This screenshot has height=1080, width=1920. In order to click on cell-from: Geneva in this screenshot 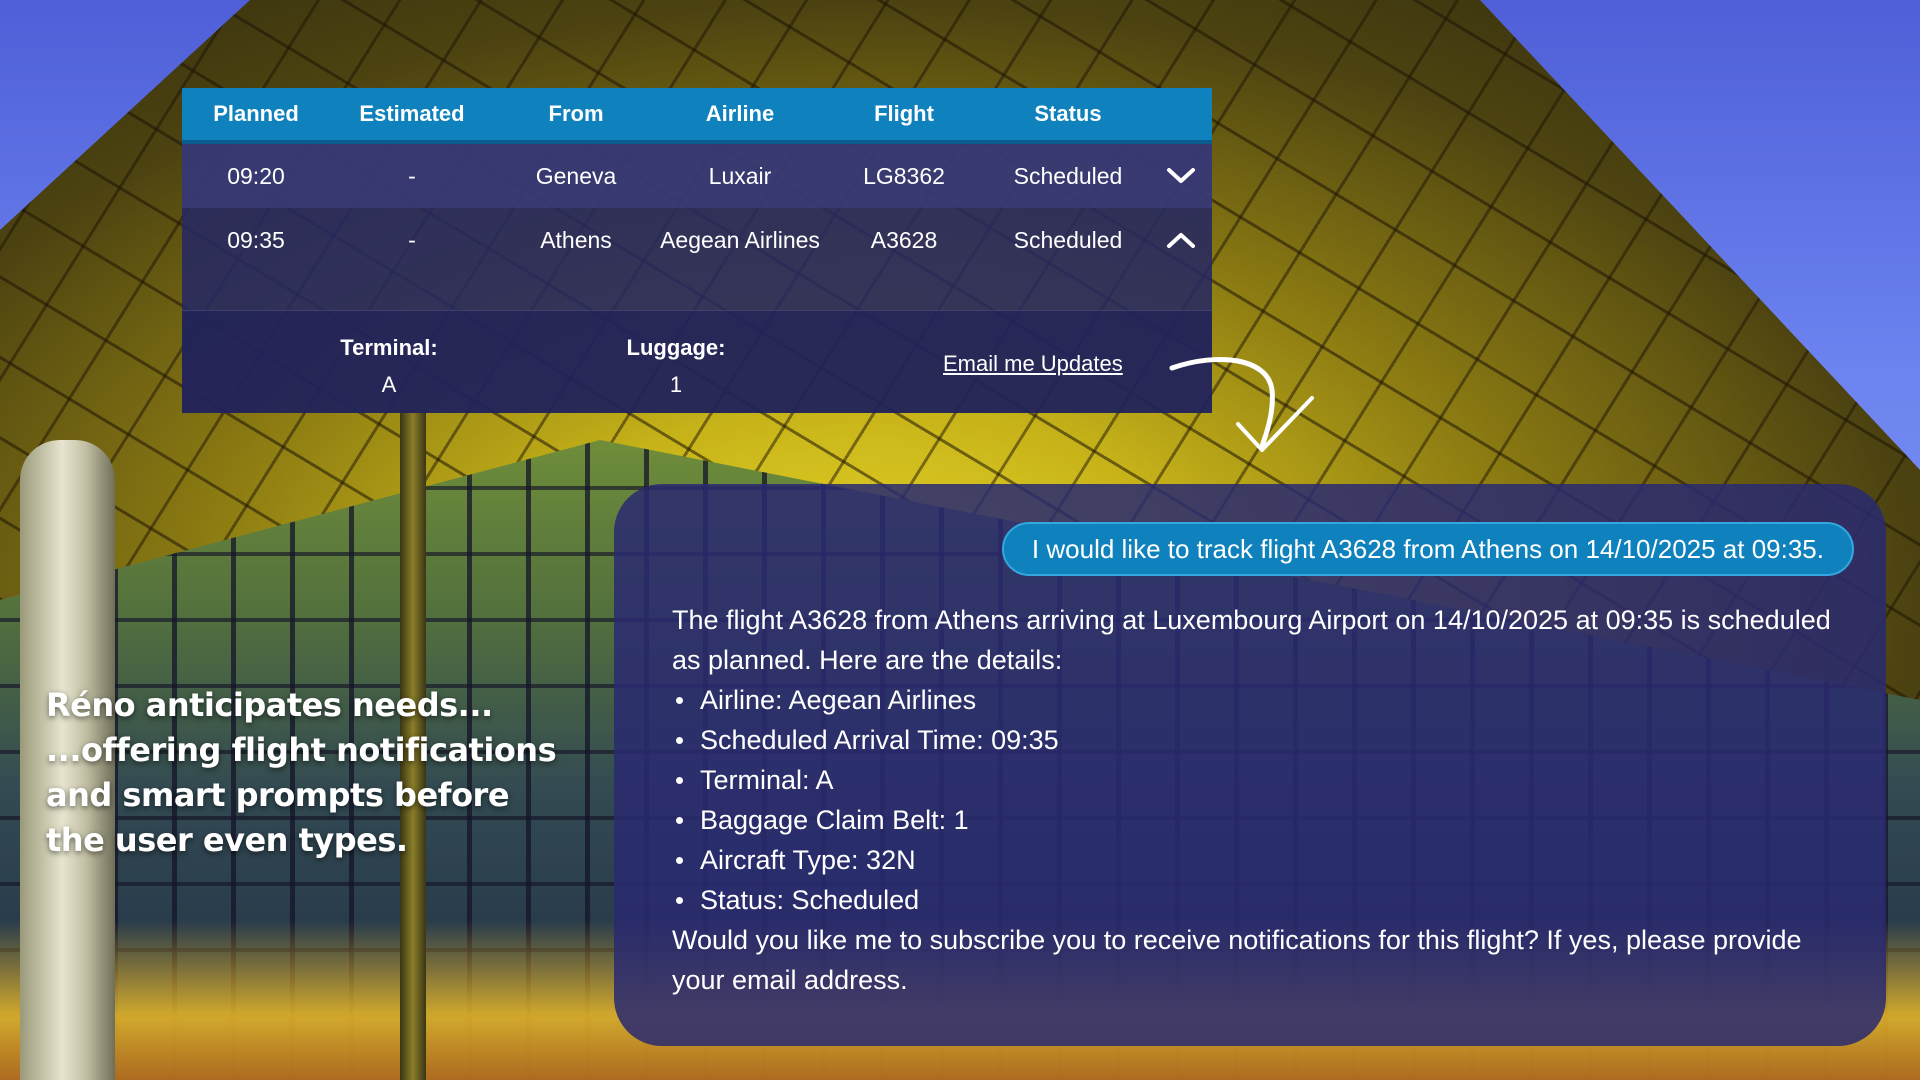, I will do `click(576, 175)`.